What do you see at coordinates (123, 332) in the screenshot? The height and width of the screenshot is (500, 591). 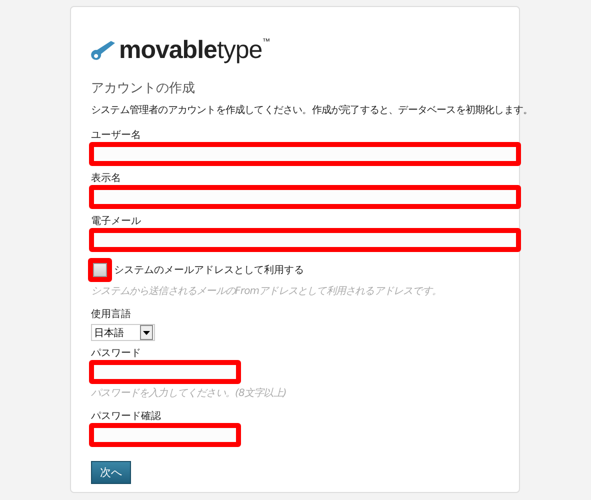 I see `language-dropdown: 日本語` at bounding box center [123, 332].